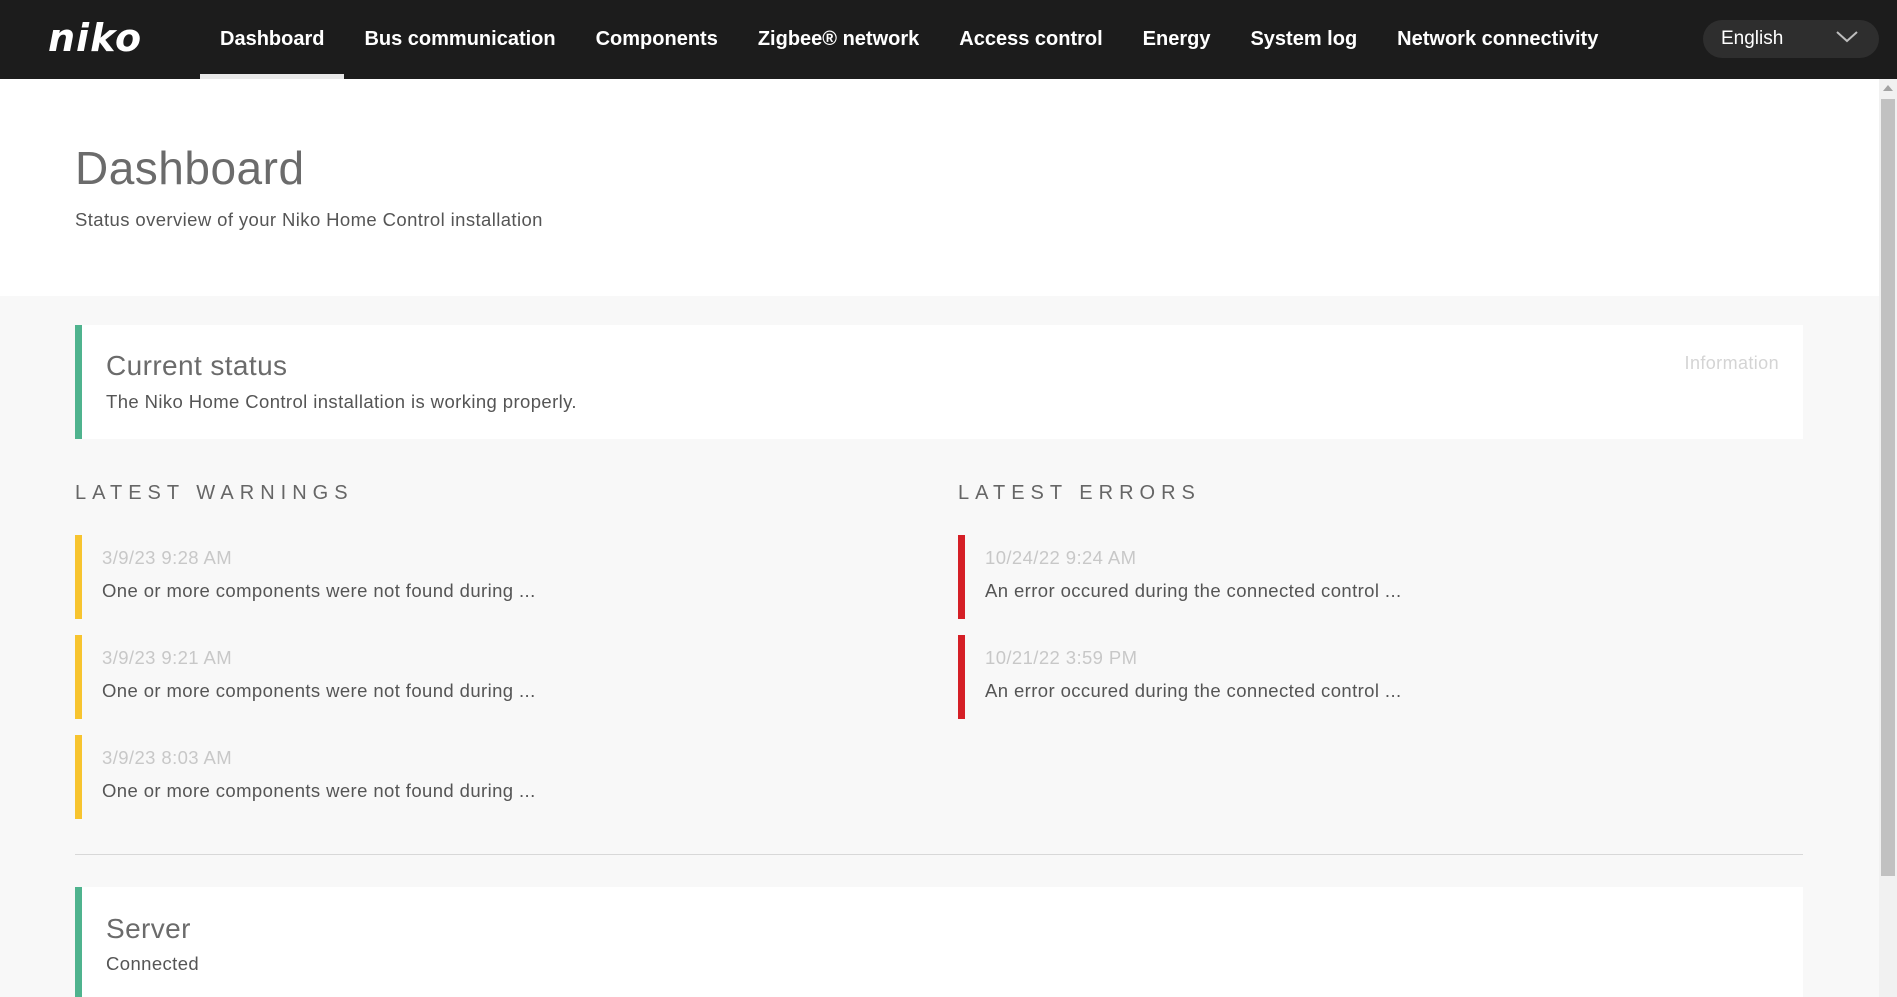  Describe the element at coordinates (148, 928) in the screenshot. I see `server-title: Server` at that location.